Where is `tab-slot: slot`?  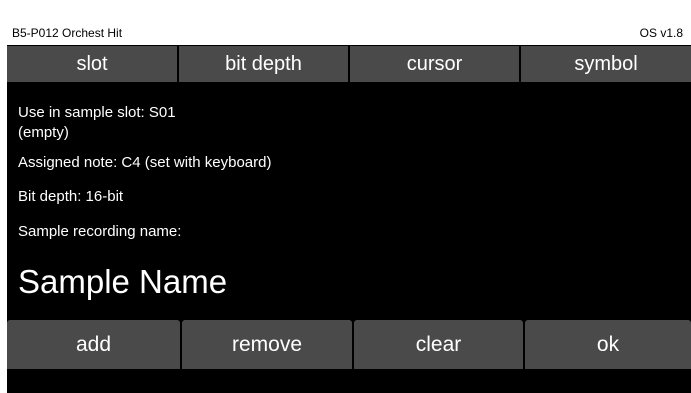
tab-slot: slot is located at coordinates (92, 64).